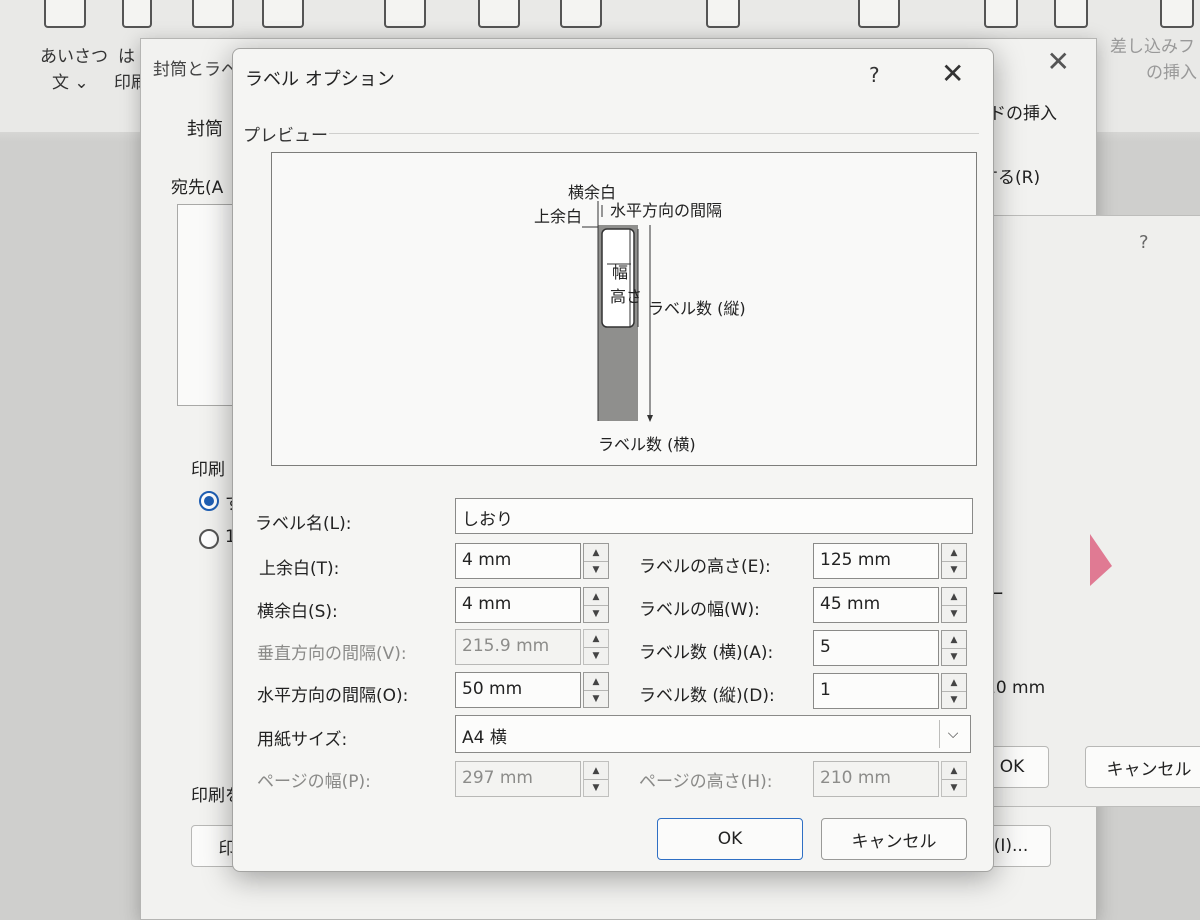 The width and height of the screenshot is (1200, 920). What do you see at coordinates (581, 14) in the screenshot?
I see `edit-list-icon` at bounding box center [581, 14].